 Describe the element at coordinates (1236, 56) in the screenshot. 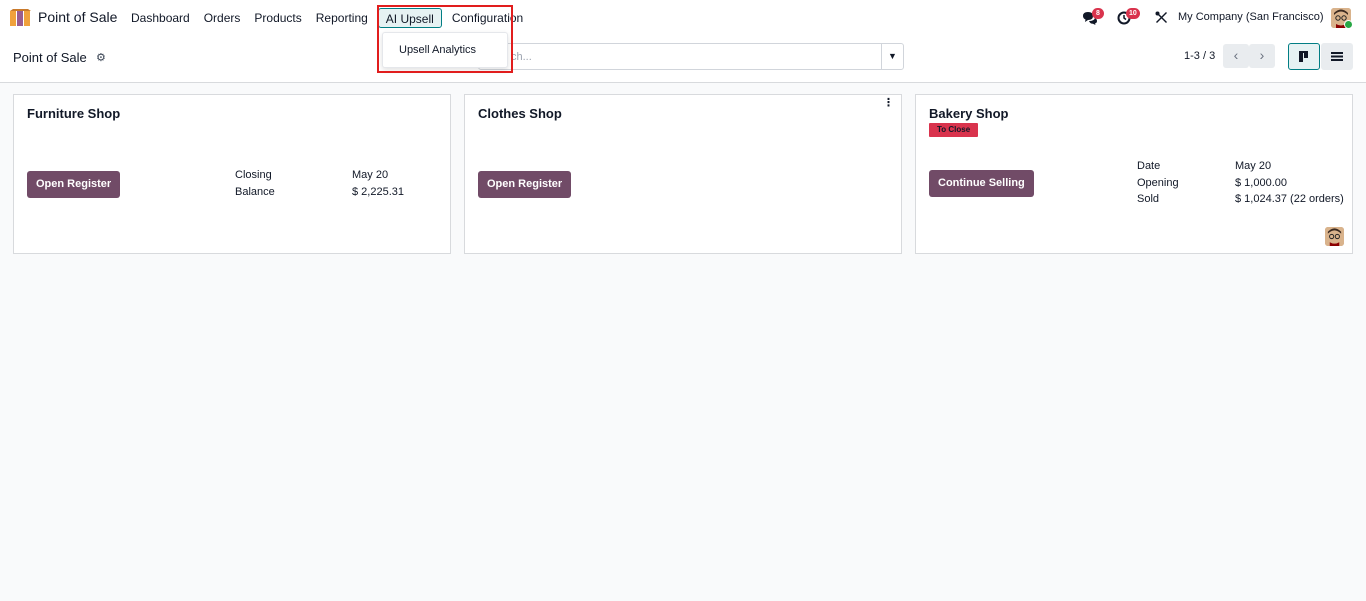

I see `pager-previous-icon: ‹` at that location.